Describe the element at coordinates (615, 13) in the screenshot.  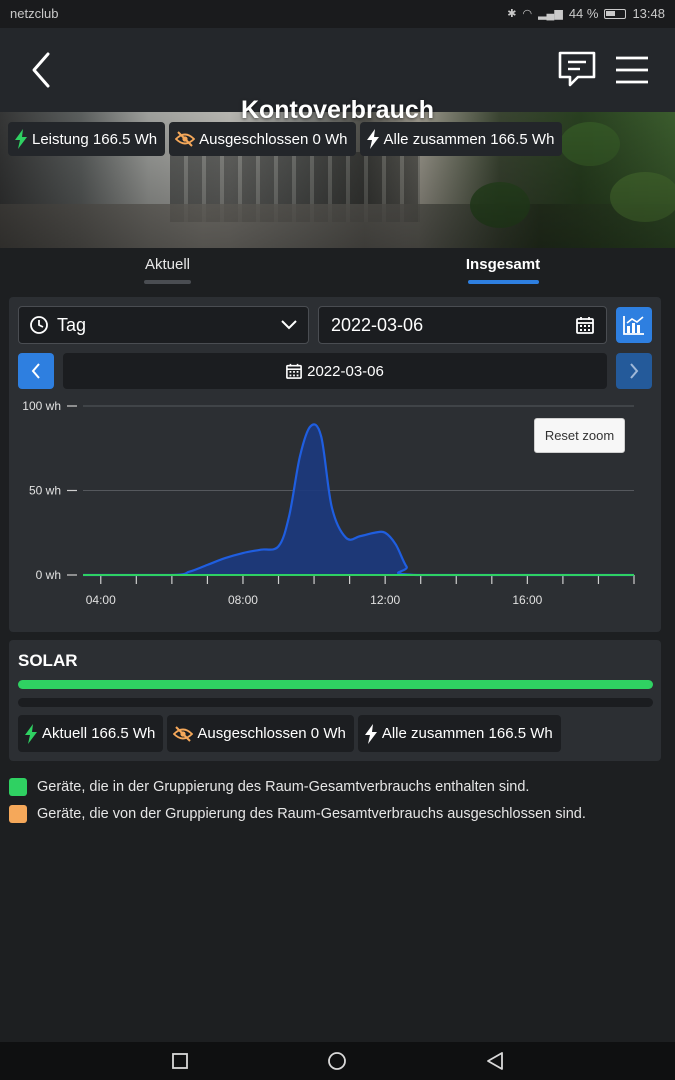
I see `battery-icon` at that location.